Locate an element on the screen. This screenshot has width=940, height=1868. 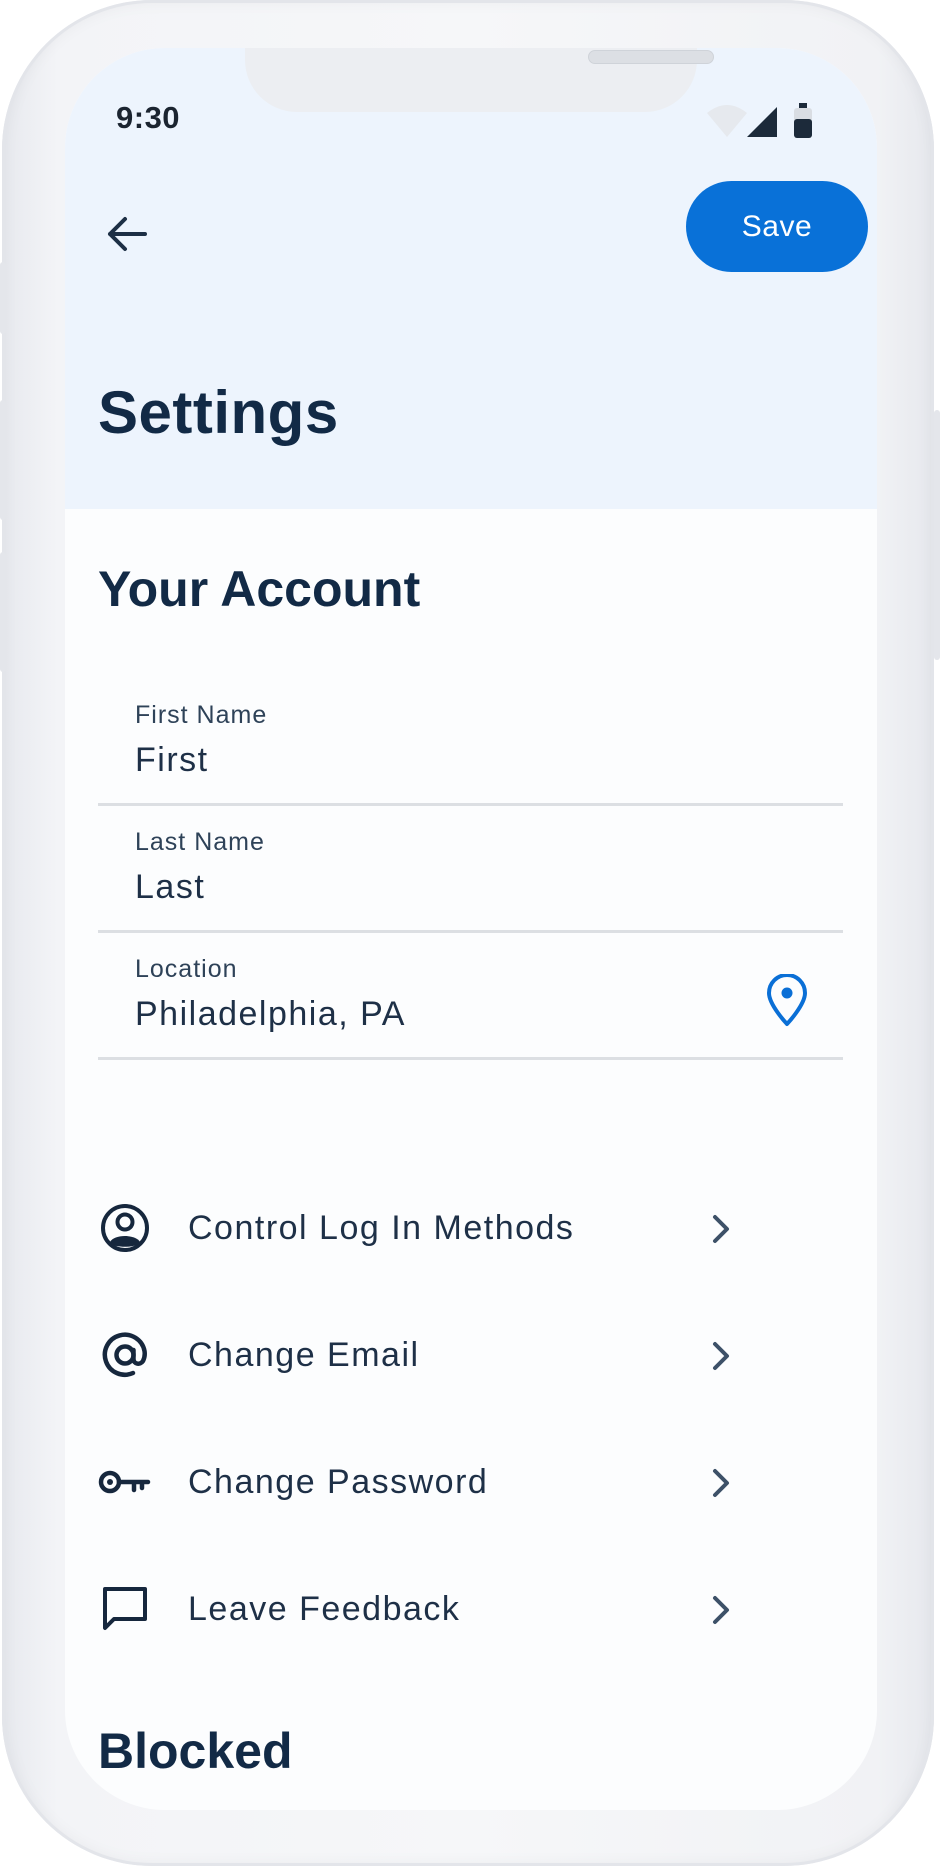
status-bar-icons is located at coordinates (765, 121).